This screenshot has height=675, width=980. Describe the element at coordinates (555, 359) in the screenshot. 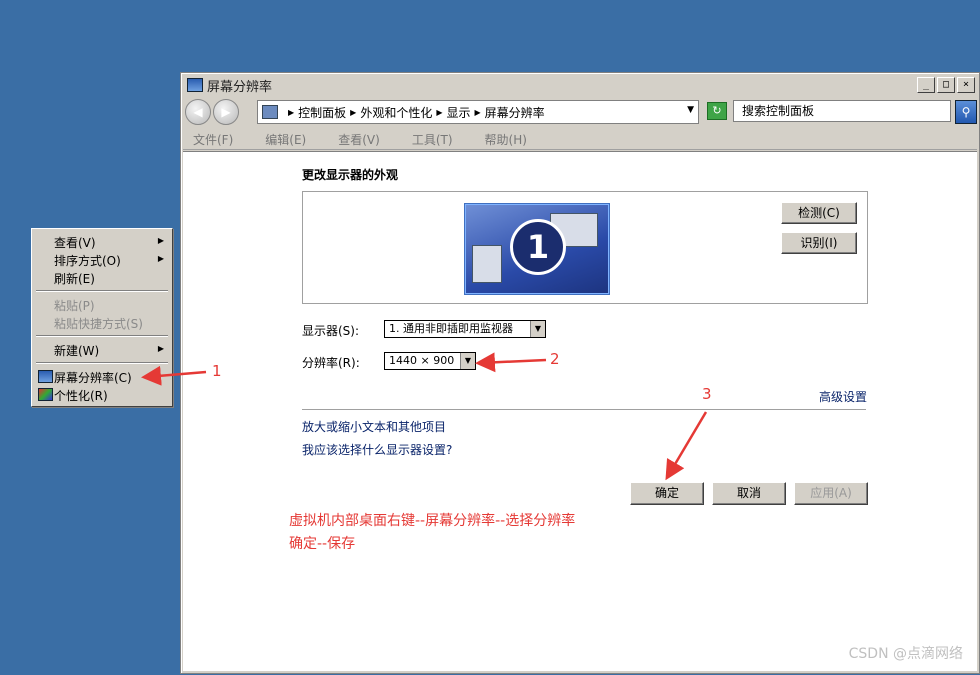

I see `annotation-number-2: 2` at that location.